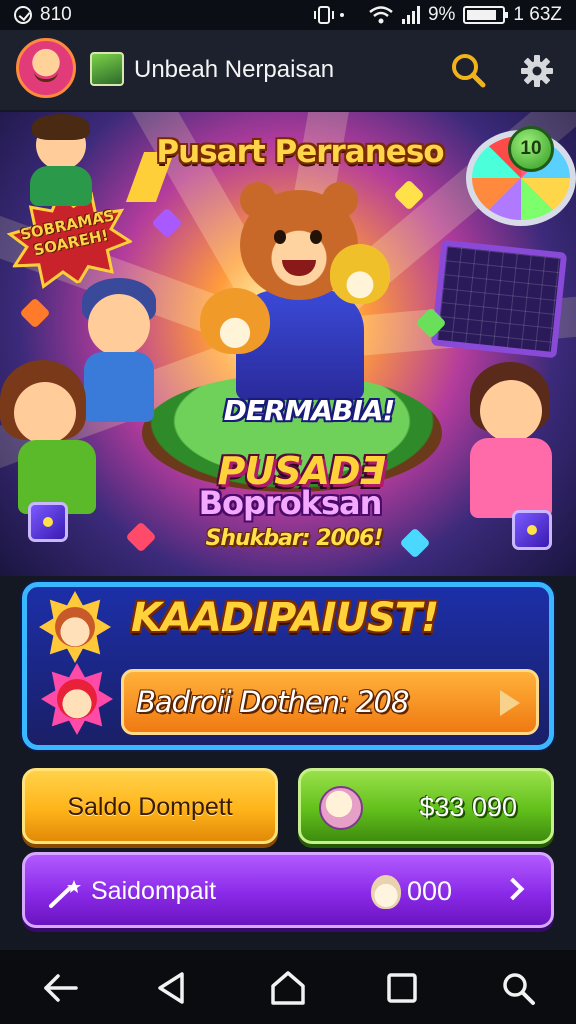 The width and height of the screenshot is (576, 1024). Describe the element at coordinates (107, 69) in the screenshot. I see `app-logo-icon` at that location.